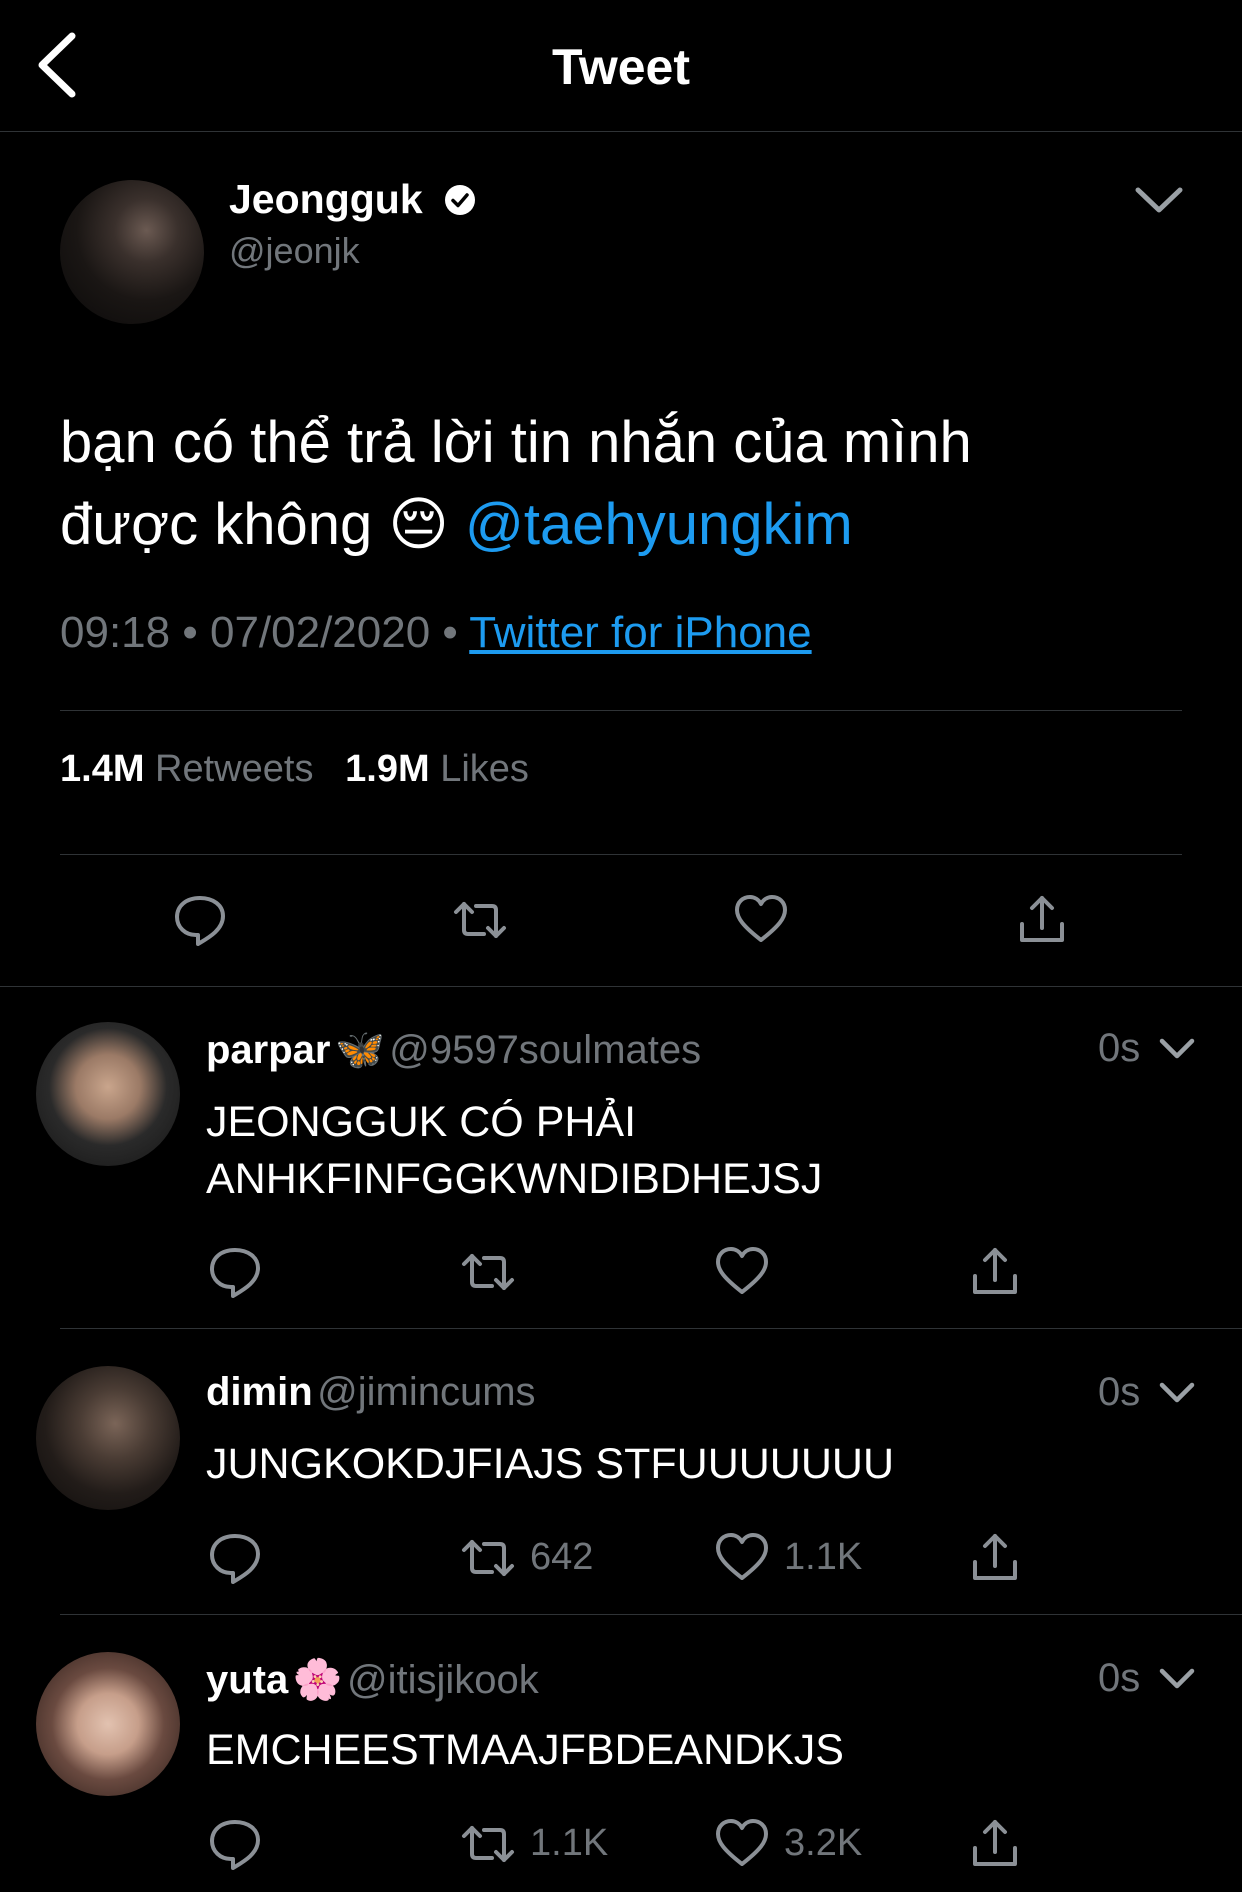 The height and width of the screenshot is (1892, 1242). Describe the element at coordinates (514, 1151) in the screenshot. I see `reply-text: JEONGGUK CÓ PHẢI ANHKFINFGGKWNDIBDHEJSJ` at that location.